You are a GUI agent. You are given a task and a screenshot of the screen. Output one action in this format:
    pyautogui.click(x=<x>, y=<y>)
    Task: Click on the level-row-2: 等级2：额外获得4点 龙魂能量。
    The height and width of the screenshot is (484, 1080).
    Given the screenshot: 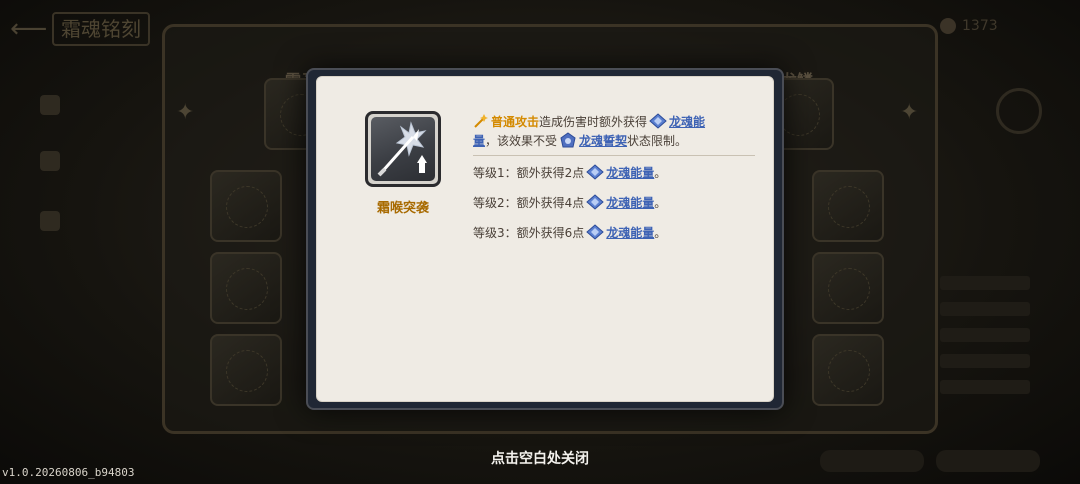 What is the action you would take?
    pyautogui.click(x=614, y=203)
    